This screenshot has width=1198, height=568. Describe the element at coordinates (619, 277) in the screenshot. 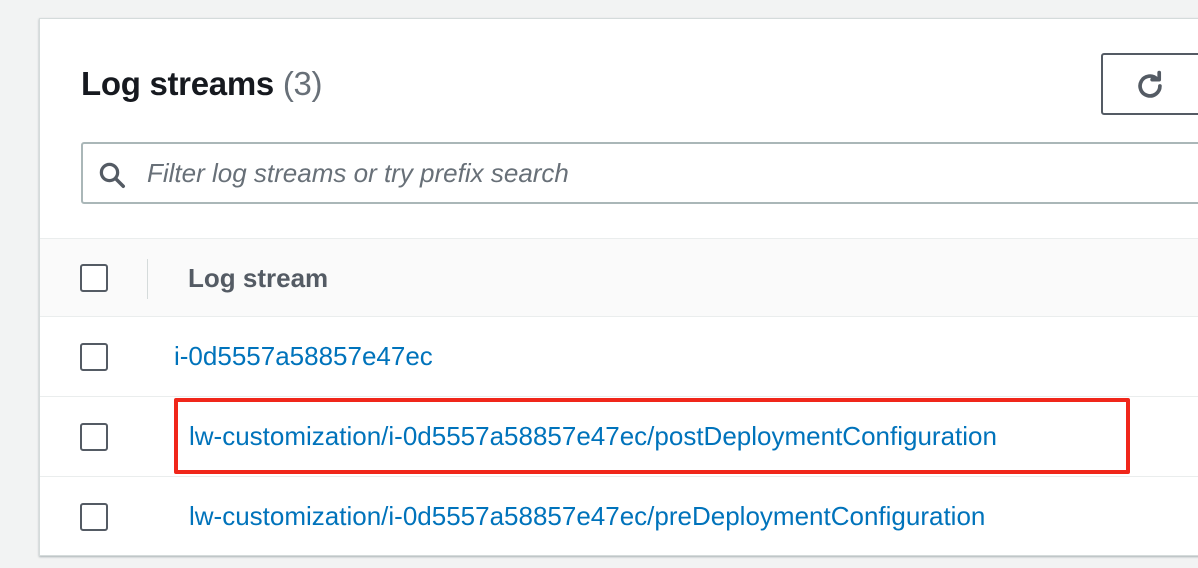

I see `table-header: Log stream` at that location.